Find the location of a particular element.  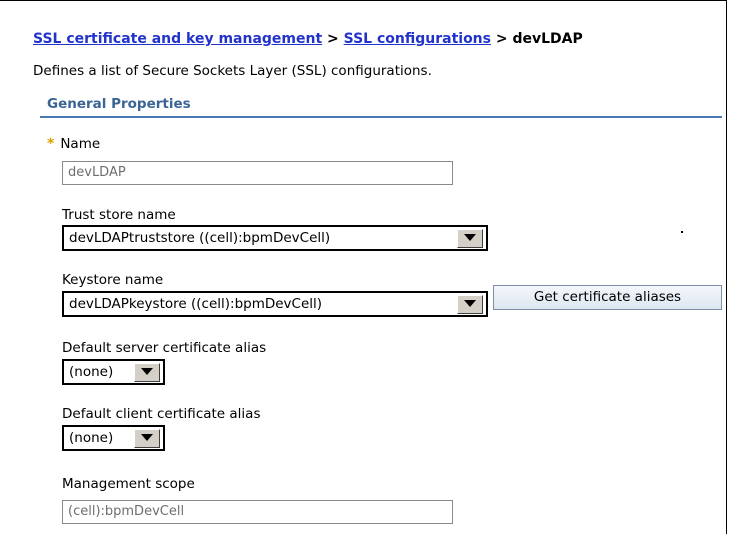

client-alias-value: (none) is located at coordinates (91, 438).